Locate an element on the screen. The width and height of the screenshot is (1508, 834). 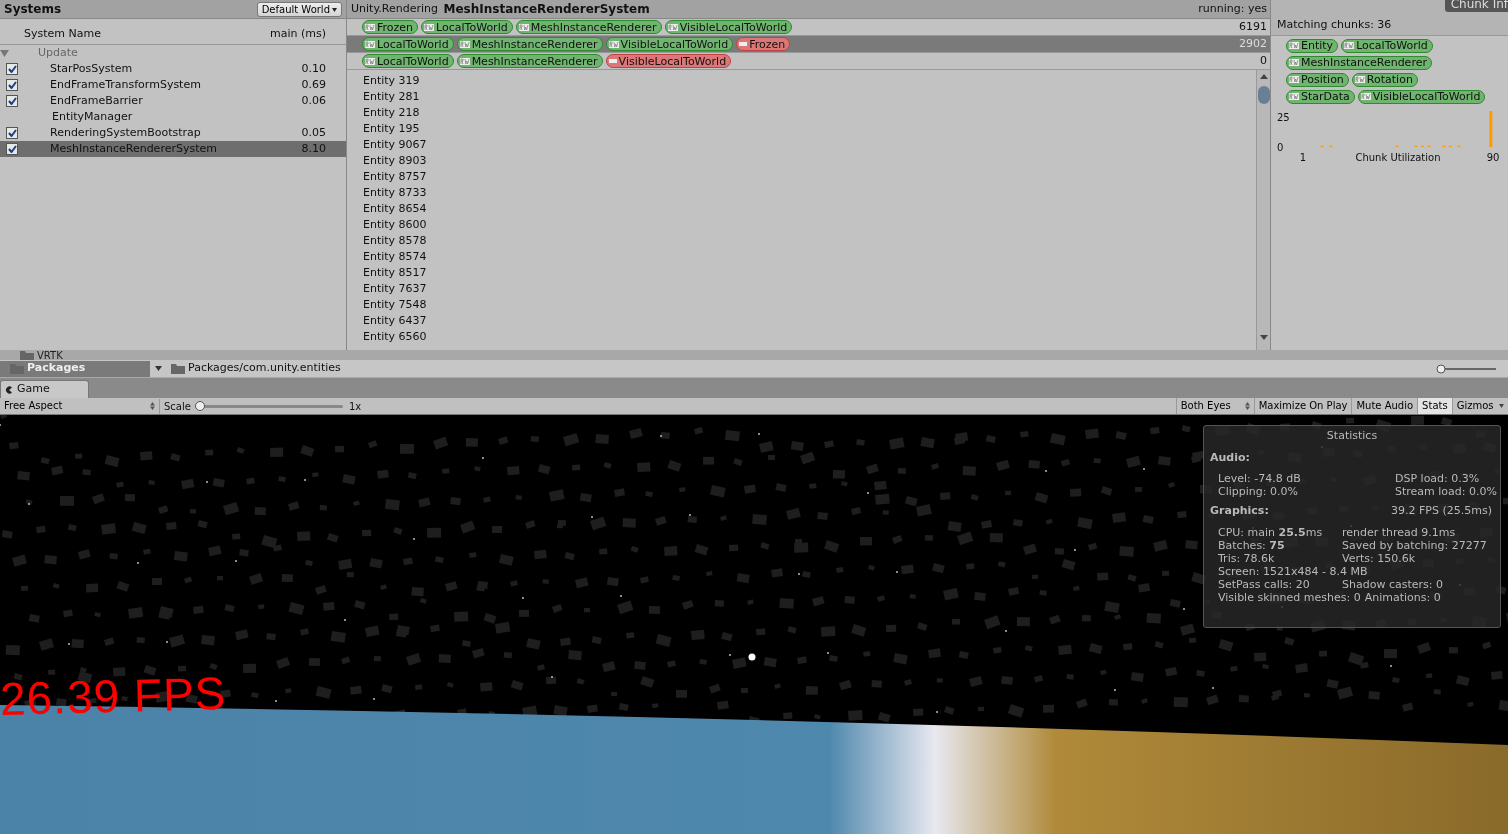
stat-value: SetPass calls: 20 is located at coordinates (1264, 584).